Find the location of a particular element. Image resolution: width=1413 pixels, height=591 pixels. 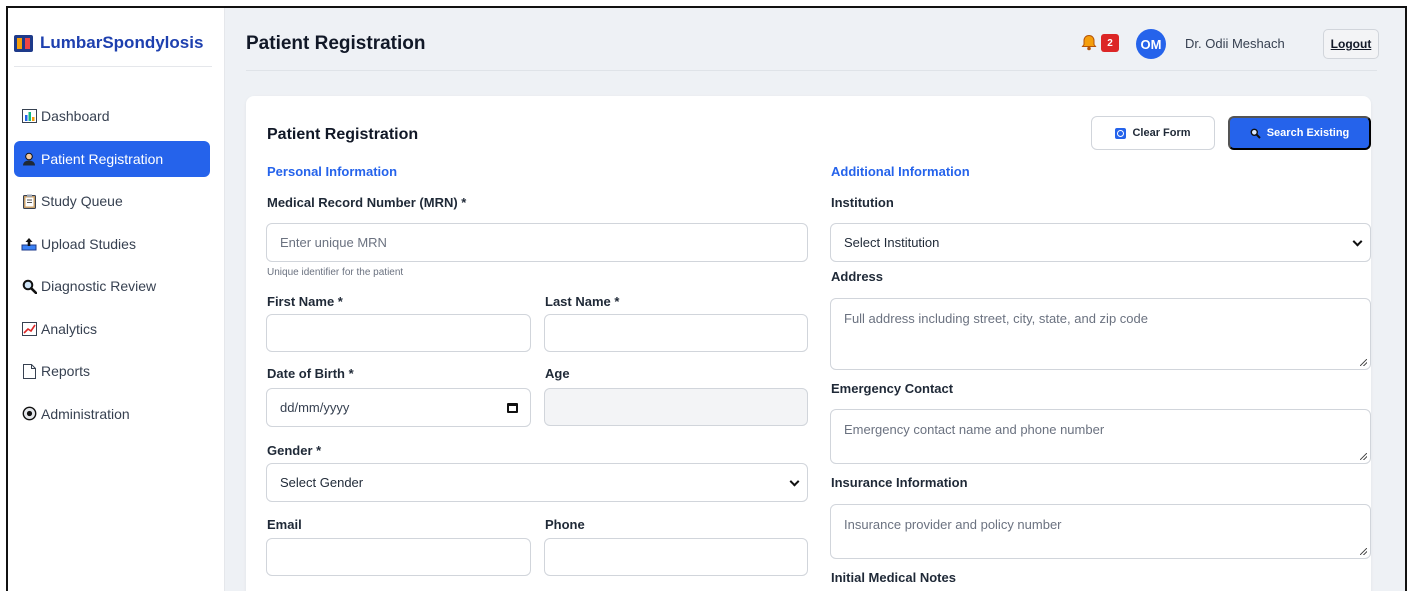

sidebar-item-label: Dashboard is located at coordinates (75, 116).